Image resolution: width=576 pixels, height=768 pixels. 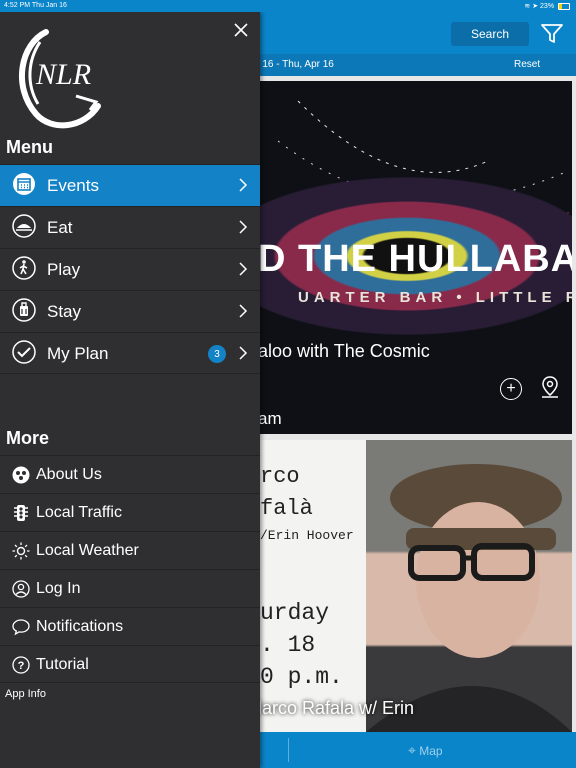 I want to click on status-time: 4:52 PM Thu Jan 16, so click(x=35, y=5).